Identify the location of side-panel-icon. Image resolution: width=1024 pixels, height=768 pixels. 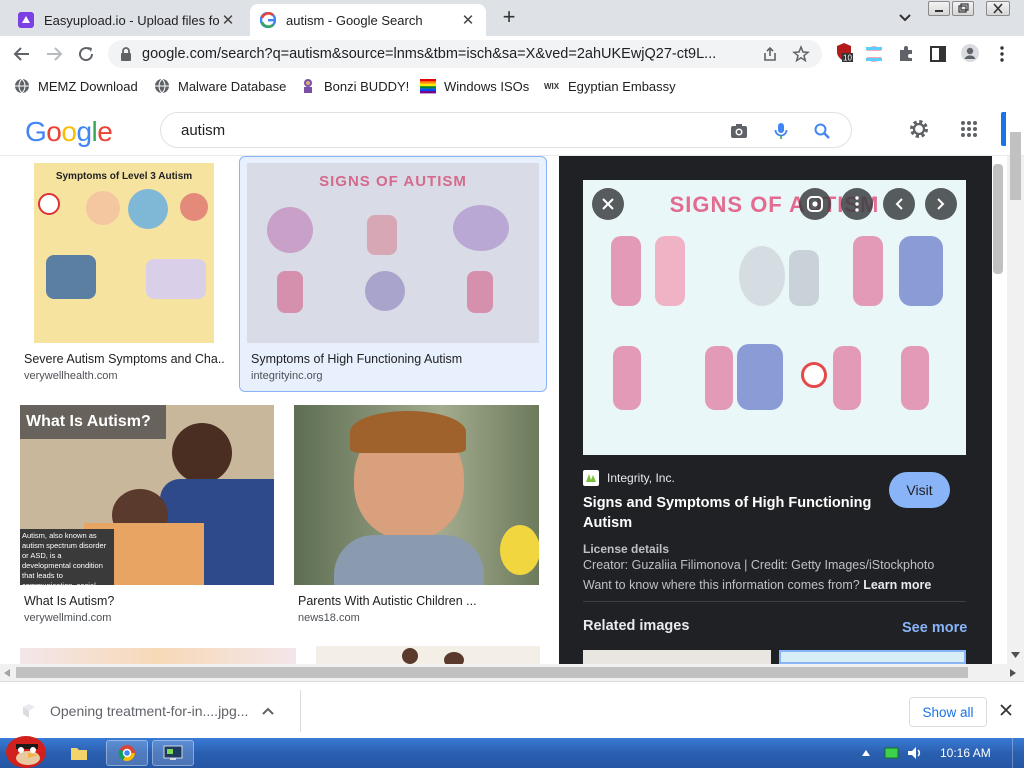
(938, 54).